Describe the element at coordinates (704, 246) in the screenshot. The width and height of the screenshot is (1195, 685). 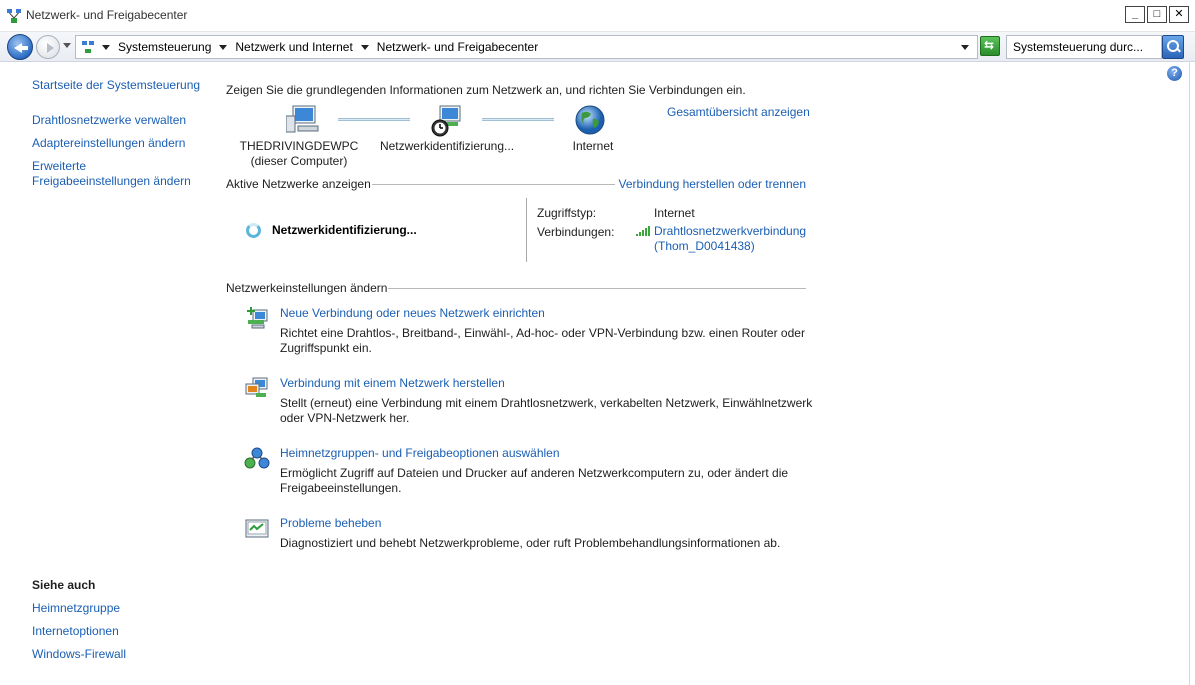
I see `wireless-connection-ssid: (Thom_D0041438)` at that location.